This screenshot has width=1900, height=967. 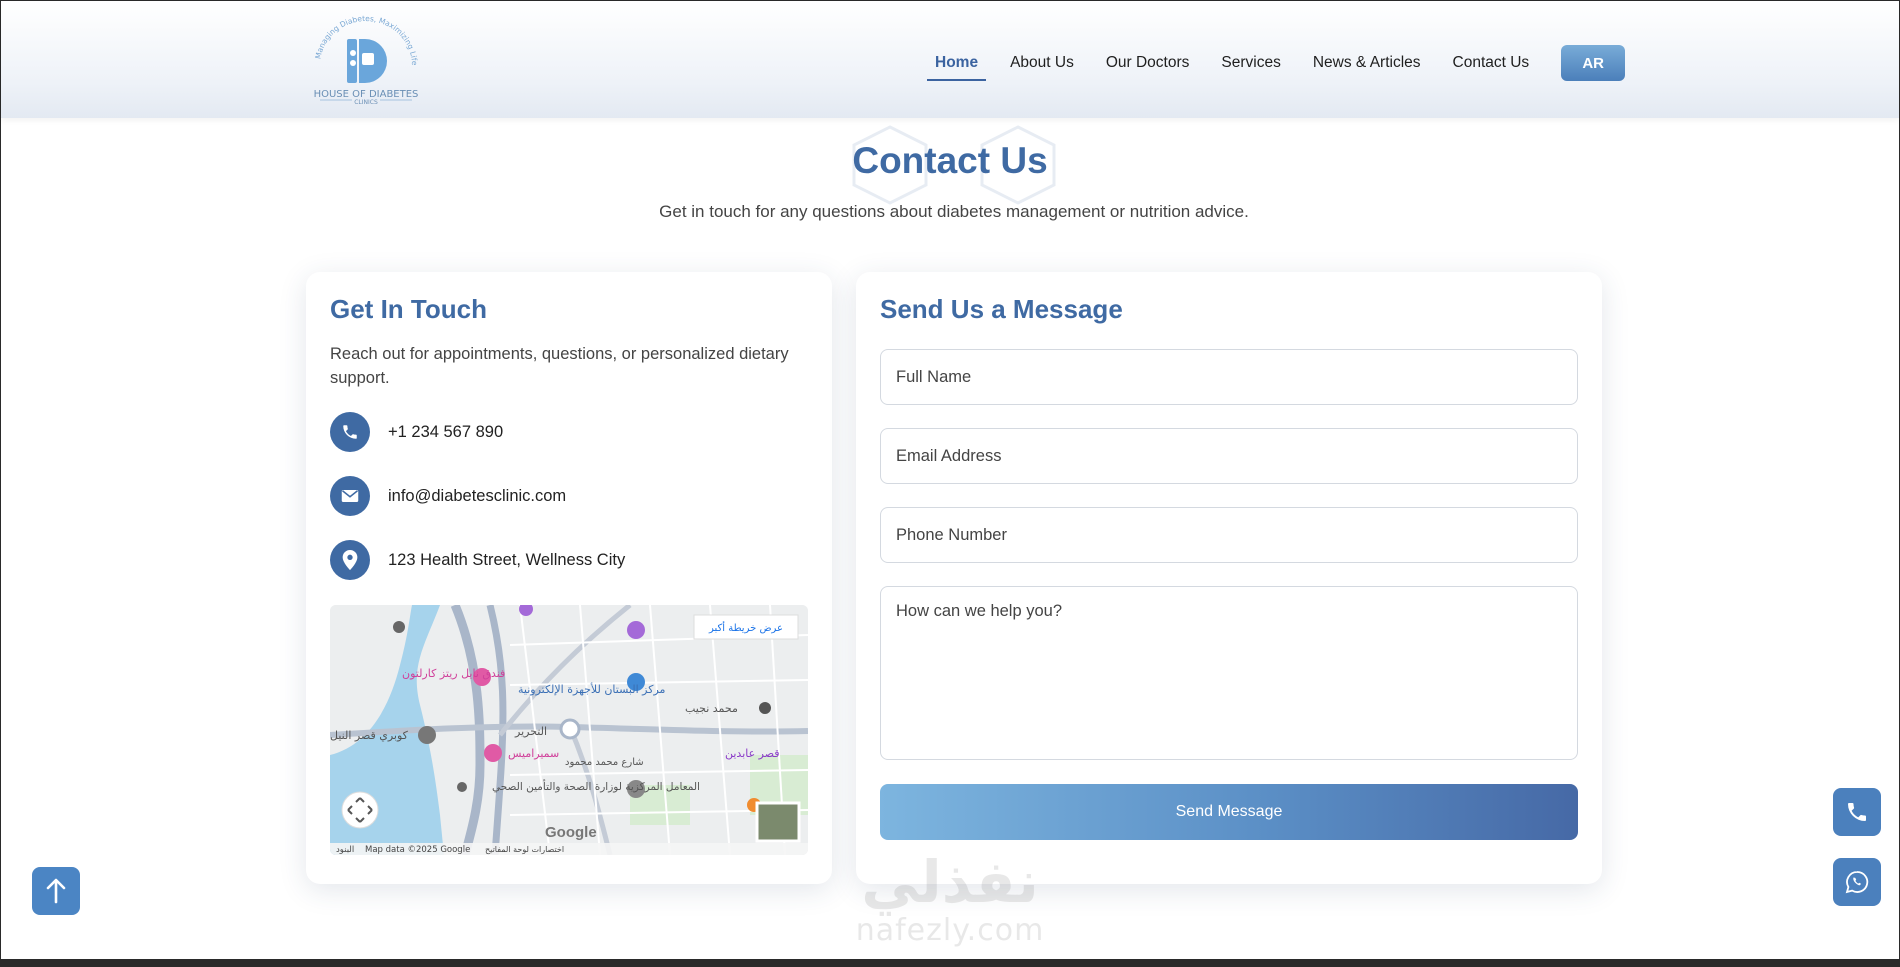 I want to click on whatsapp-icon, so click(x=1857, y=882).